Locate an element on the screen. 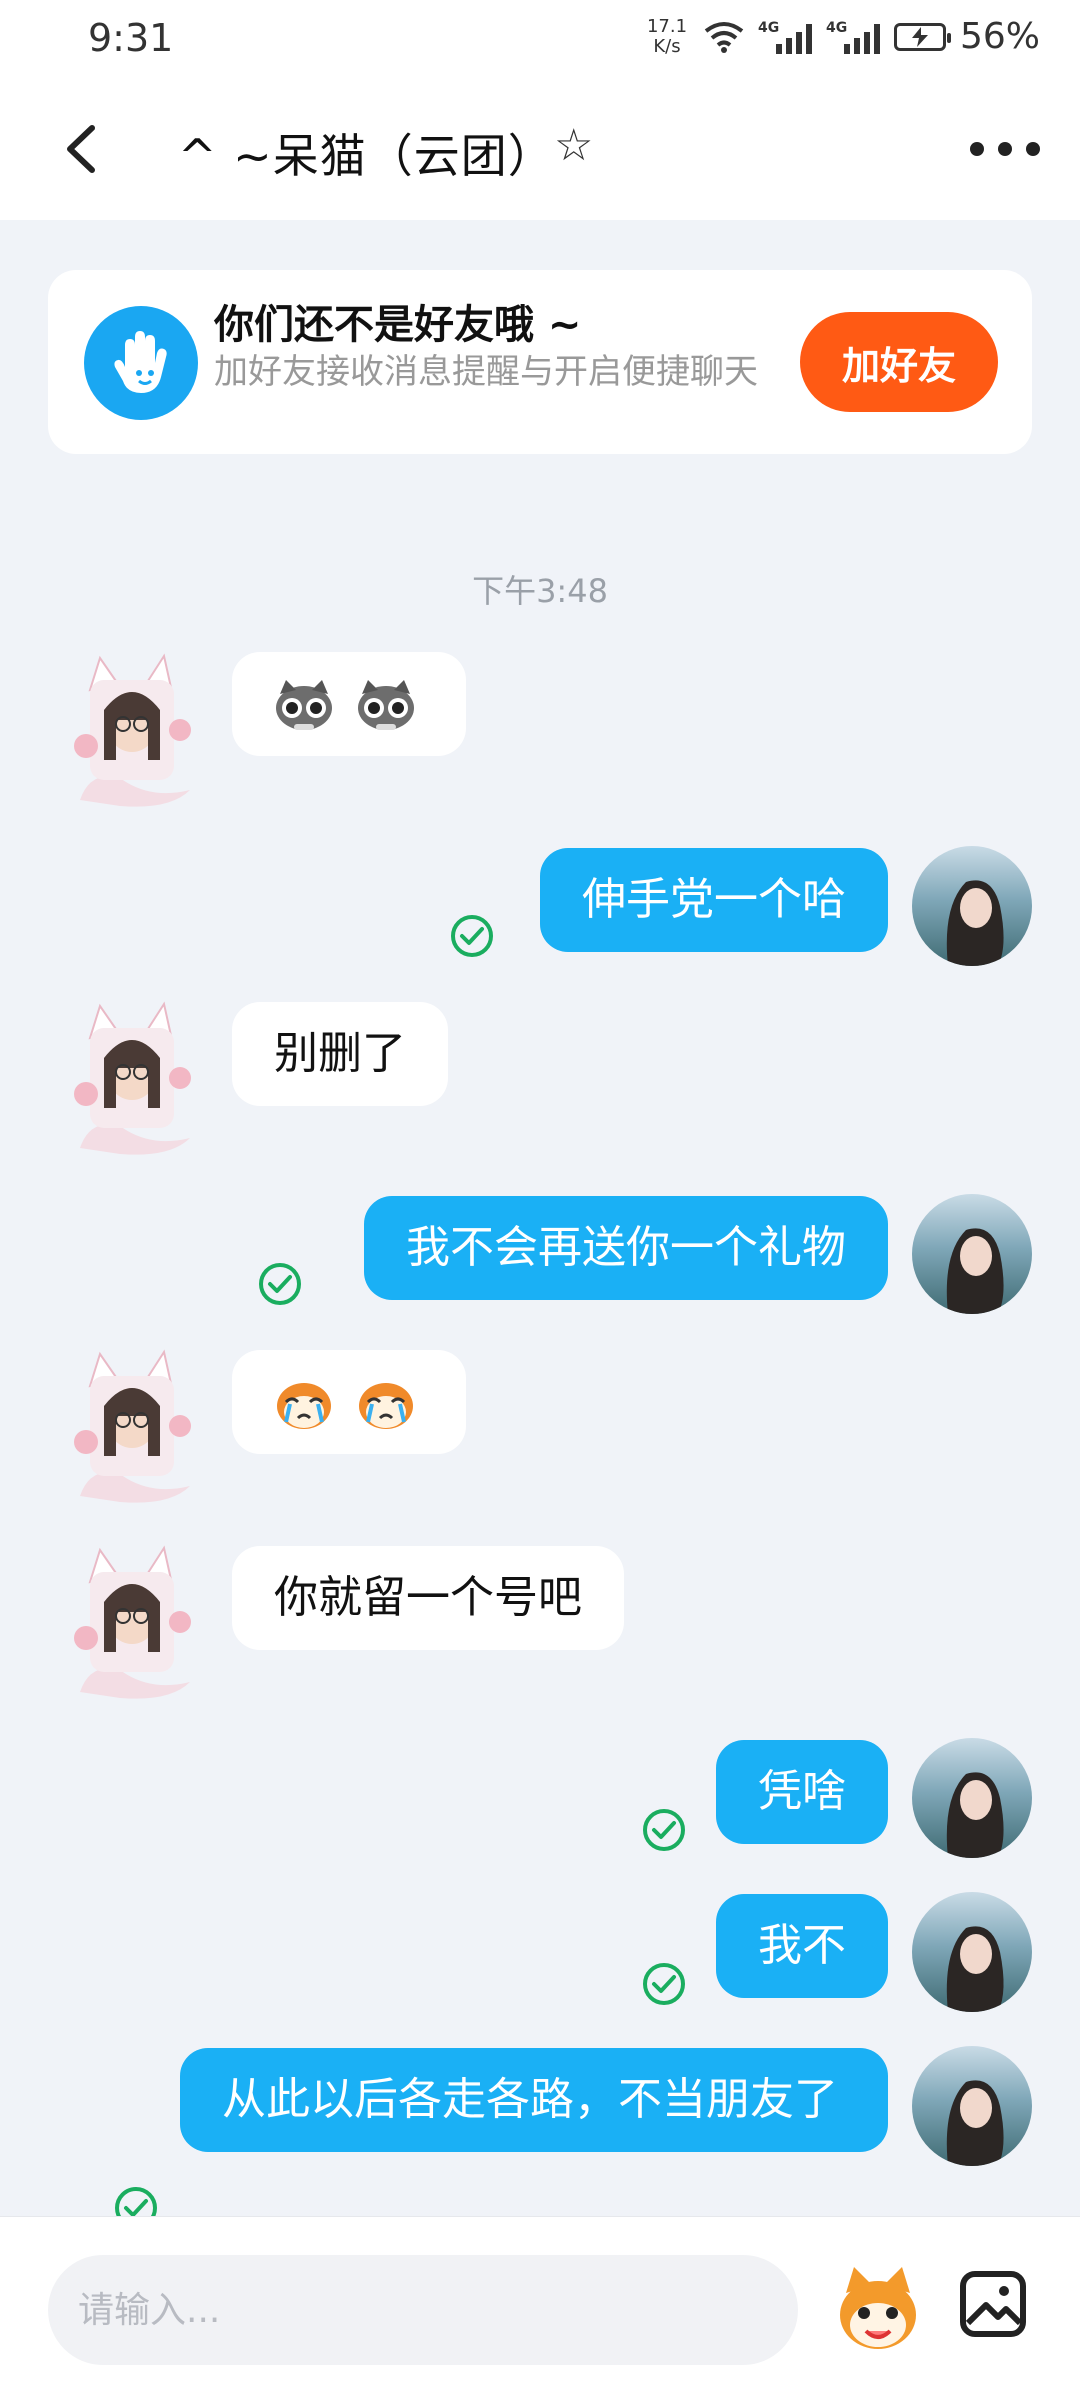 The width and height of the screenshot is (1080, 2400). image-icon is located at coordinates (993, 2304).